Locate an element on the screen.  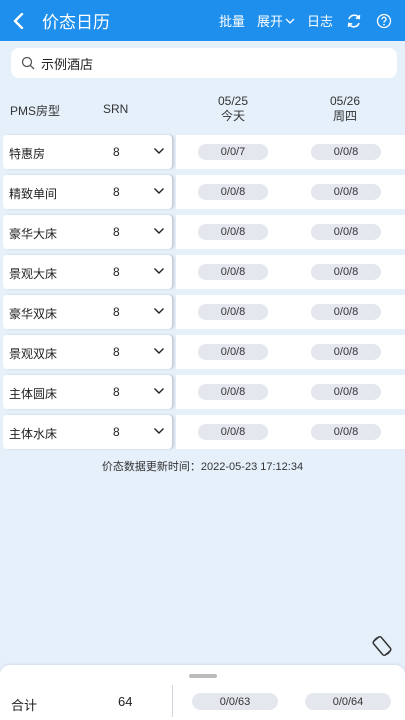
day-label: 周四 is located at coordinates (344, 116).